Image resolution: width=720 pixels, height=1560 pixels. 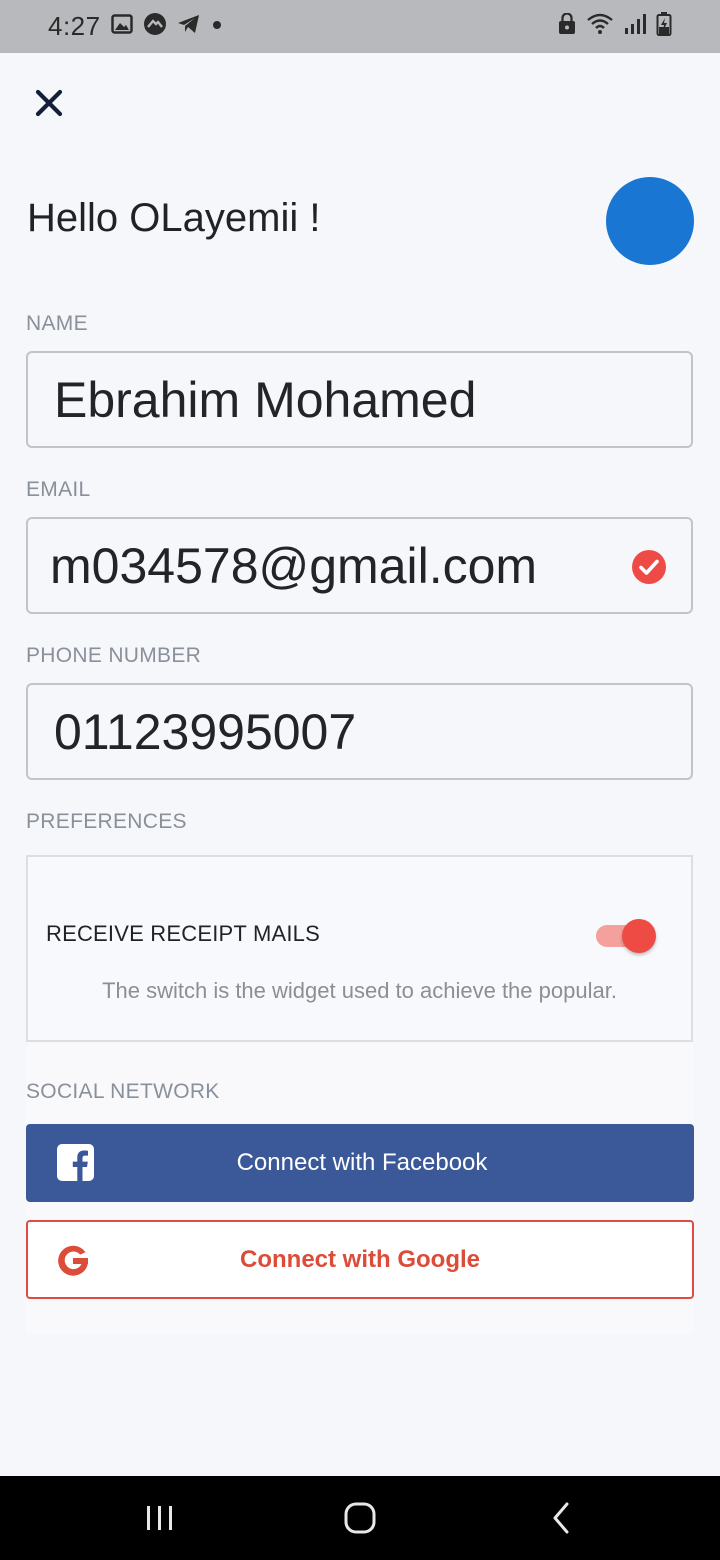 I want to click on system-nav-bar, so click(x=360, y=1518).